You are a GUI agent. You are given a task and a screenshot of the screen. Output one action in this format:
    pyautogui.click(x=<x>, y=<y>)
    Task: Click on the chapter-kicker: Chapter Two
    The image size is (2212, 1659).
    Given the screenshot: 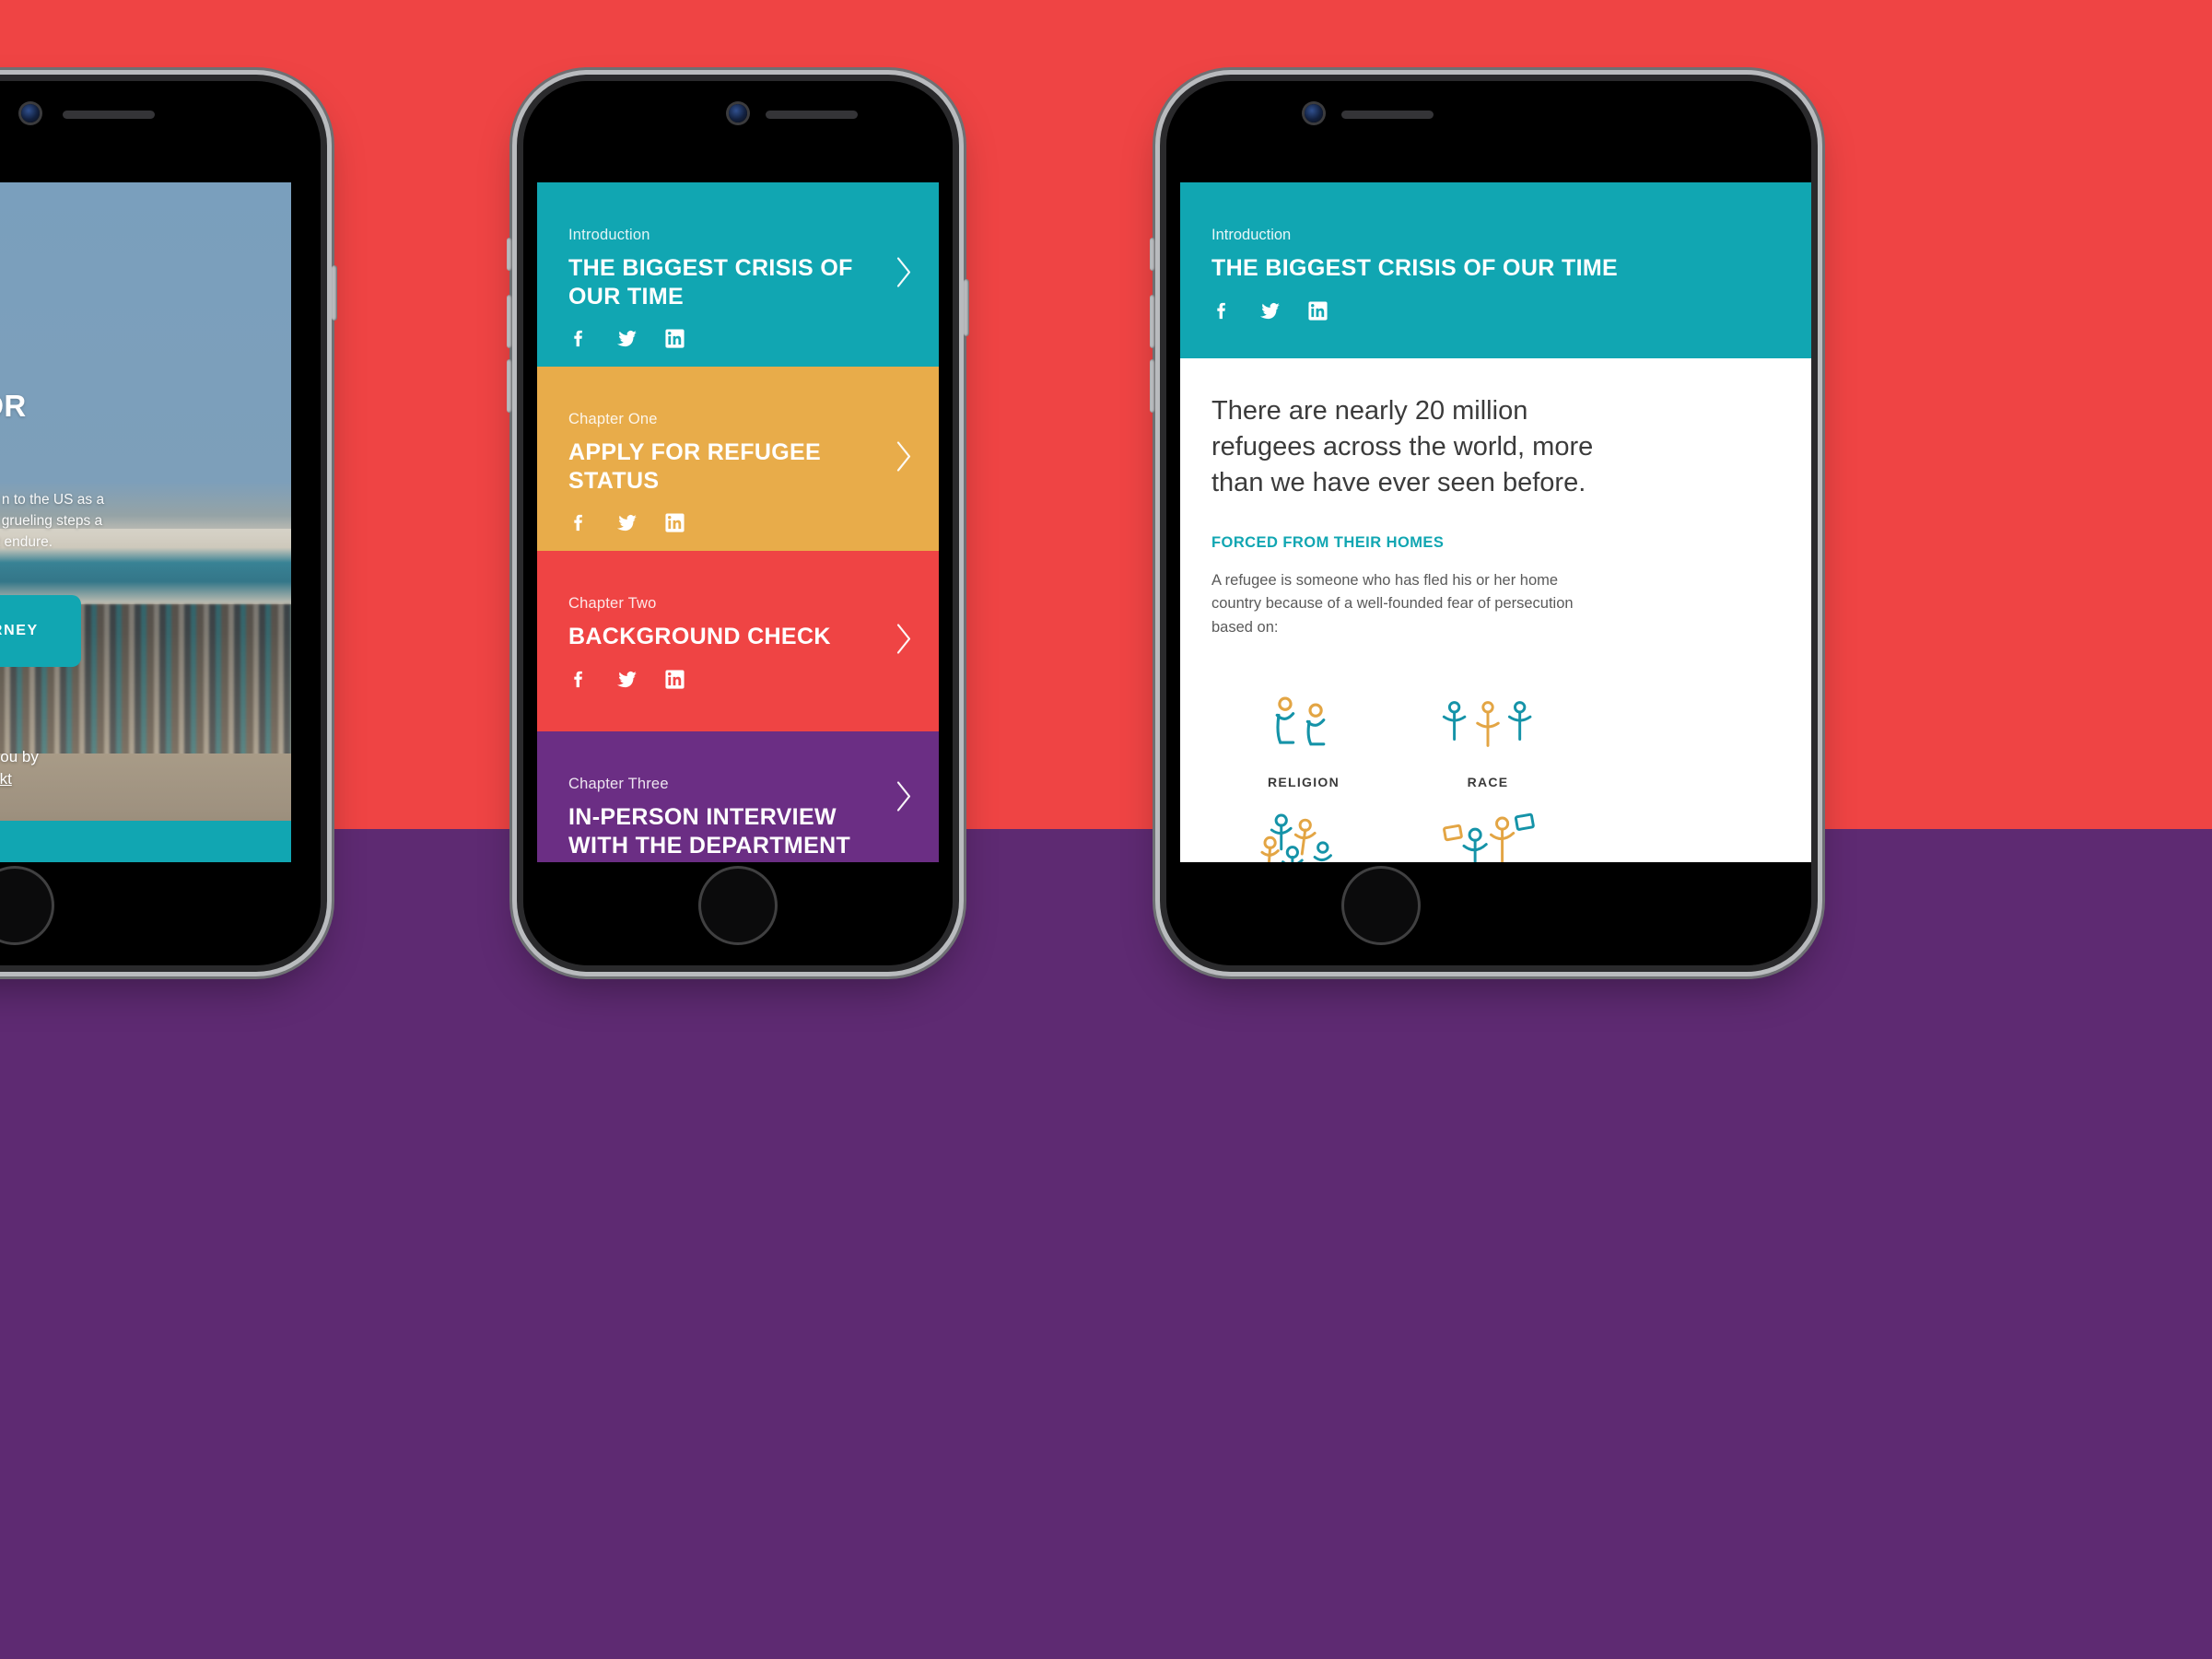 What is the action you would take?
    pyautogui.click(x=612, y=603)
    